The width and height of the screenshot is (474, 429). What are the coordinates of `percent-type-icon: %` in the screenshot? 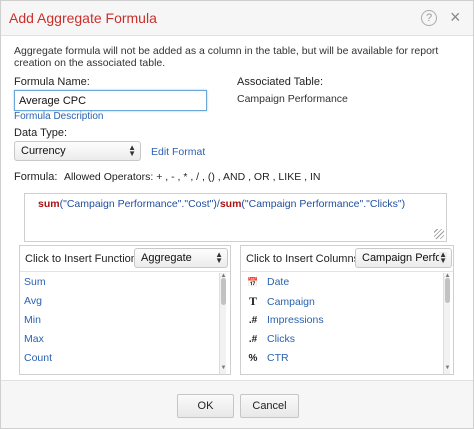 It's located at (253, 358).